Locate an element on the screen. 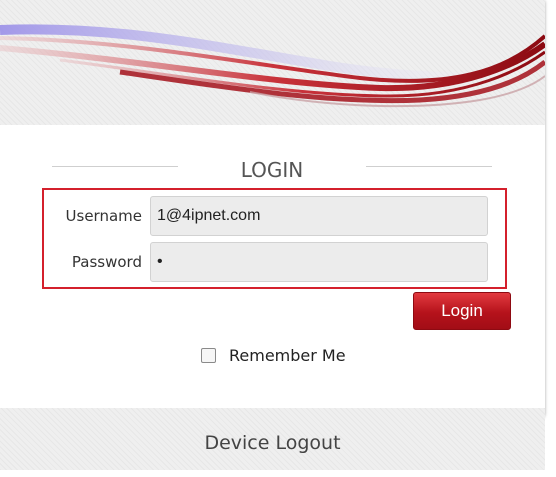 This screenshot has height=477, width=556. username-row: Username is located at coordinates (274, 216).